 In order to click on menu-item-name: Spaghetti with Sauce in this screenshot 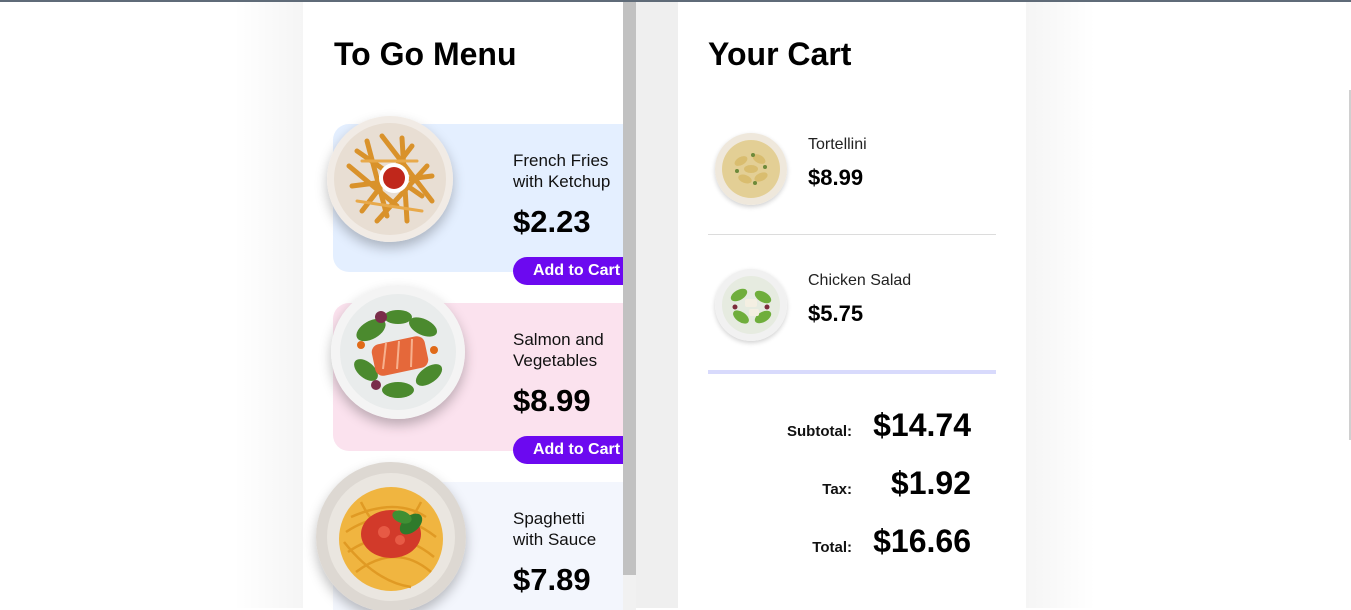, I will do `click(555, 529)`.